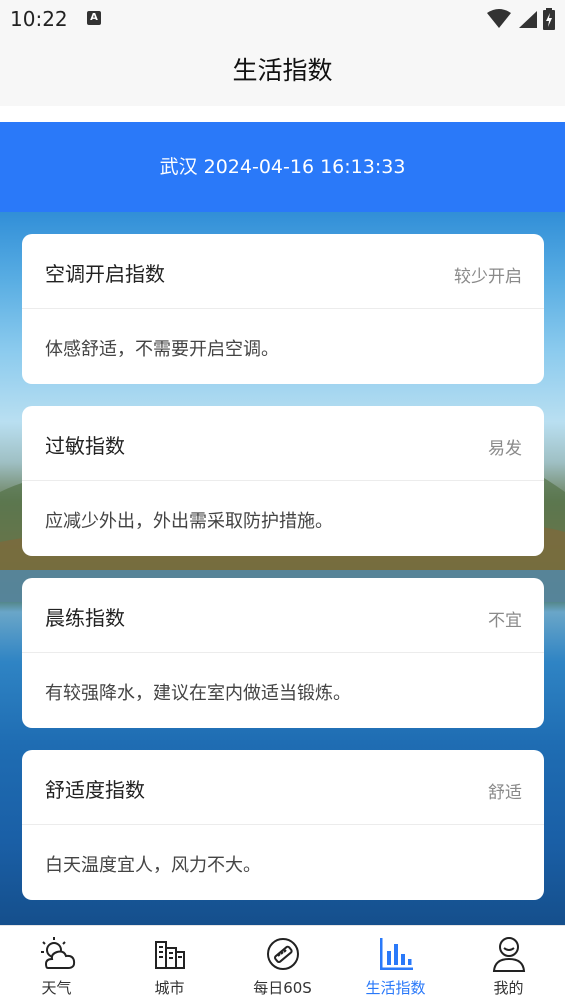 The width and height of the screenshot is (565, 1004). What do you see at coordinates (528, 19) in the screenshot?
I see `cellular-signal-icon` at bounding box center [528, 19].